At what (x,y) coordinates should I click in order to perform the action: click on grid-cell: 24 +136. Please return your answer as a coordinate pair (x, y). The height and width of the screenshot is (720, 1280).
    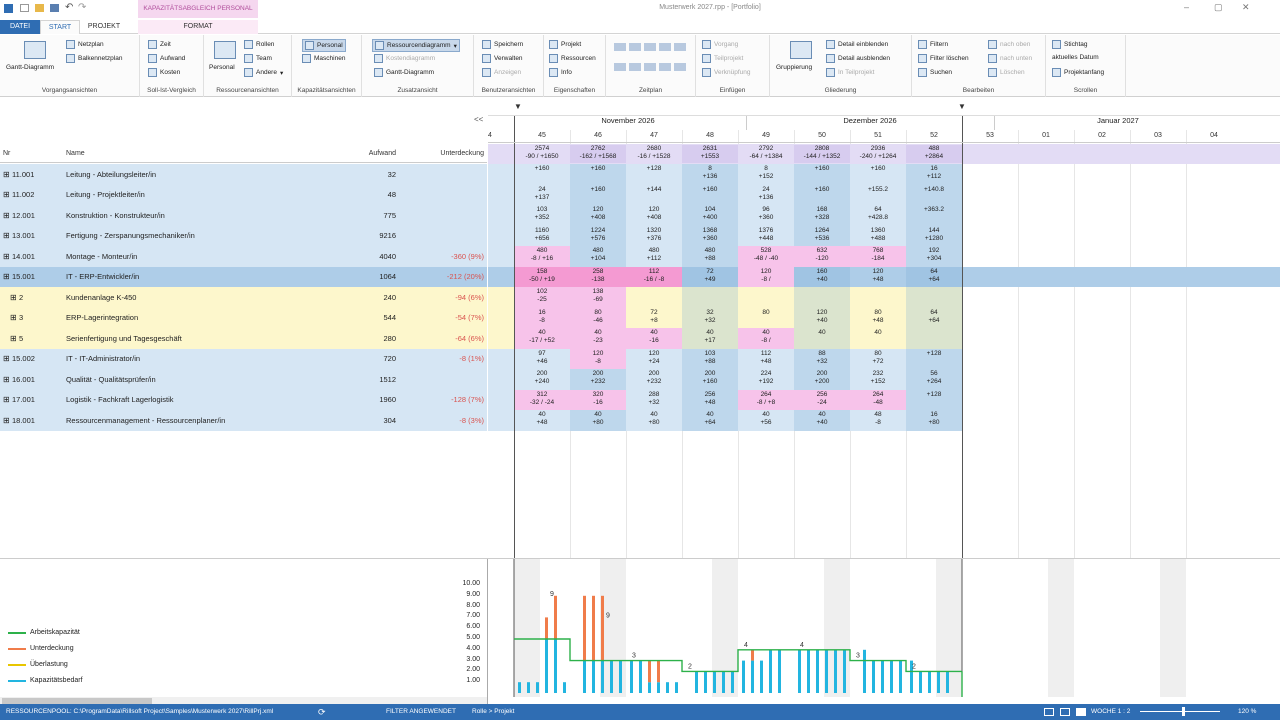
    Looking at the image, I should click on (766, 195).